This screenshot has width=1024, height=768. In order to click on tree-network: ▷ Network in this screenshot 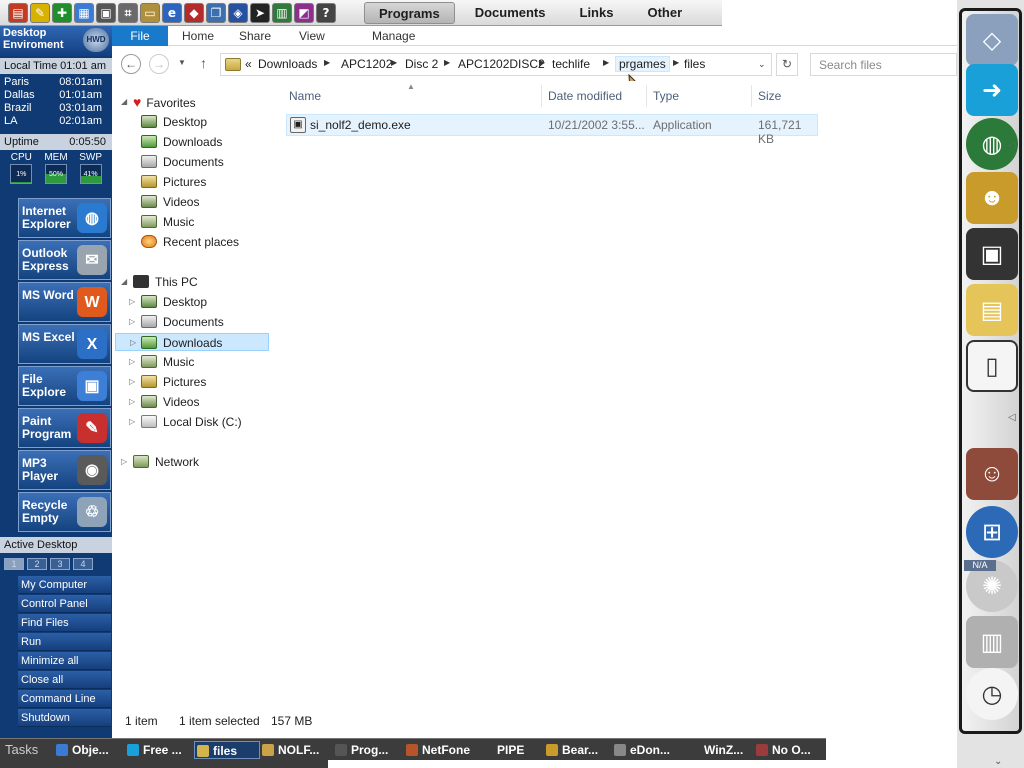, I will do `click(160, 462)`.